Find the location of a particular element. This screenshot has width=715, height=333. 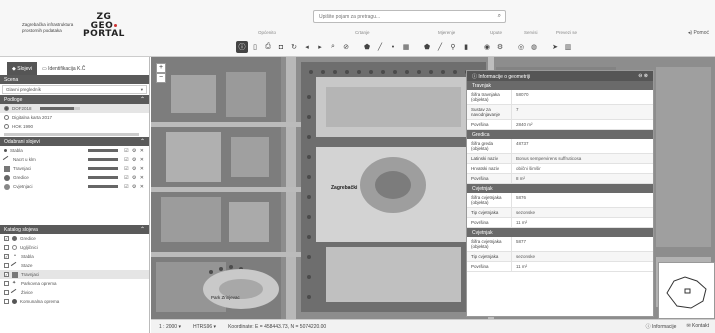

delete-icon: ▦ is located at coordinates (406, 47).